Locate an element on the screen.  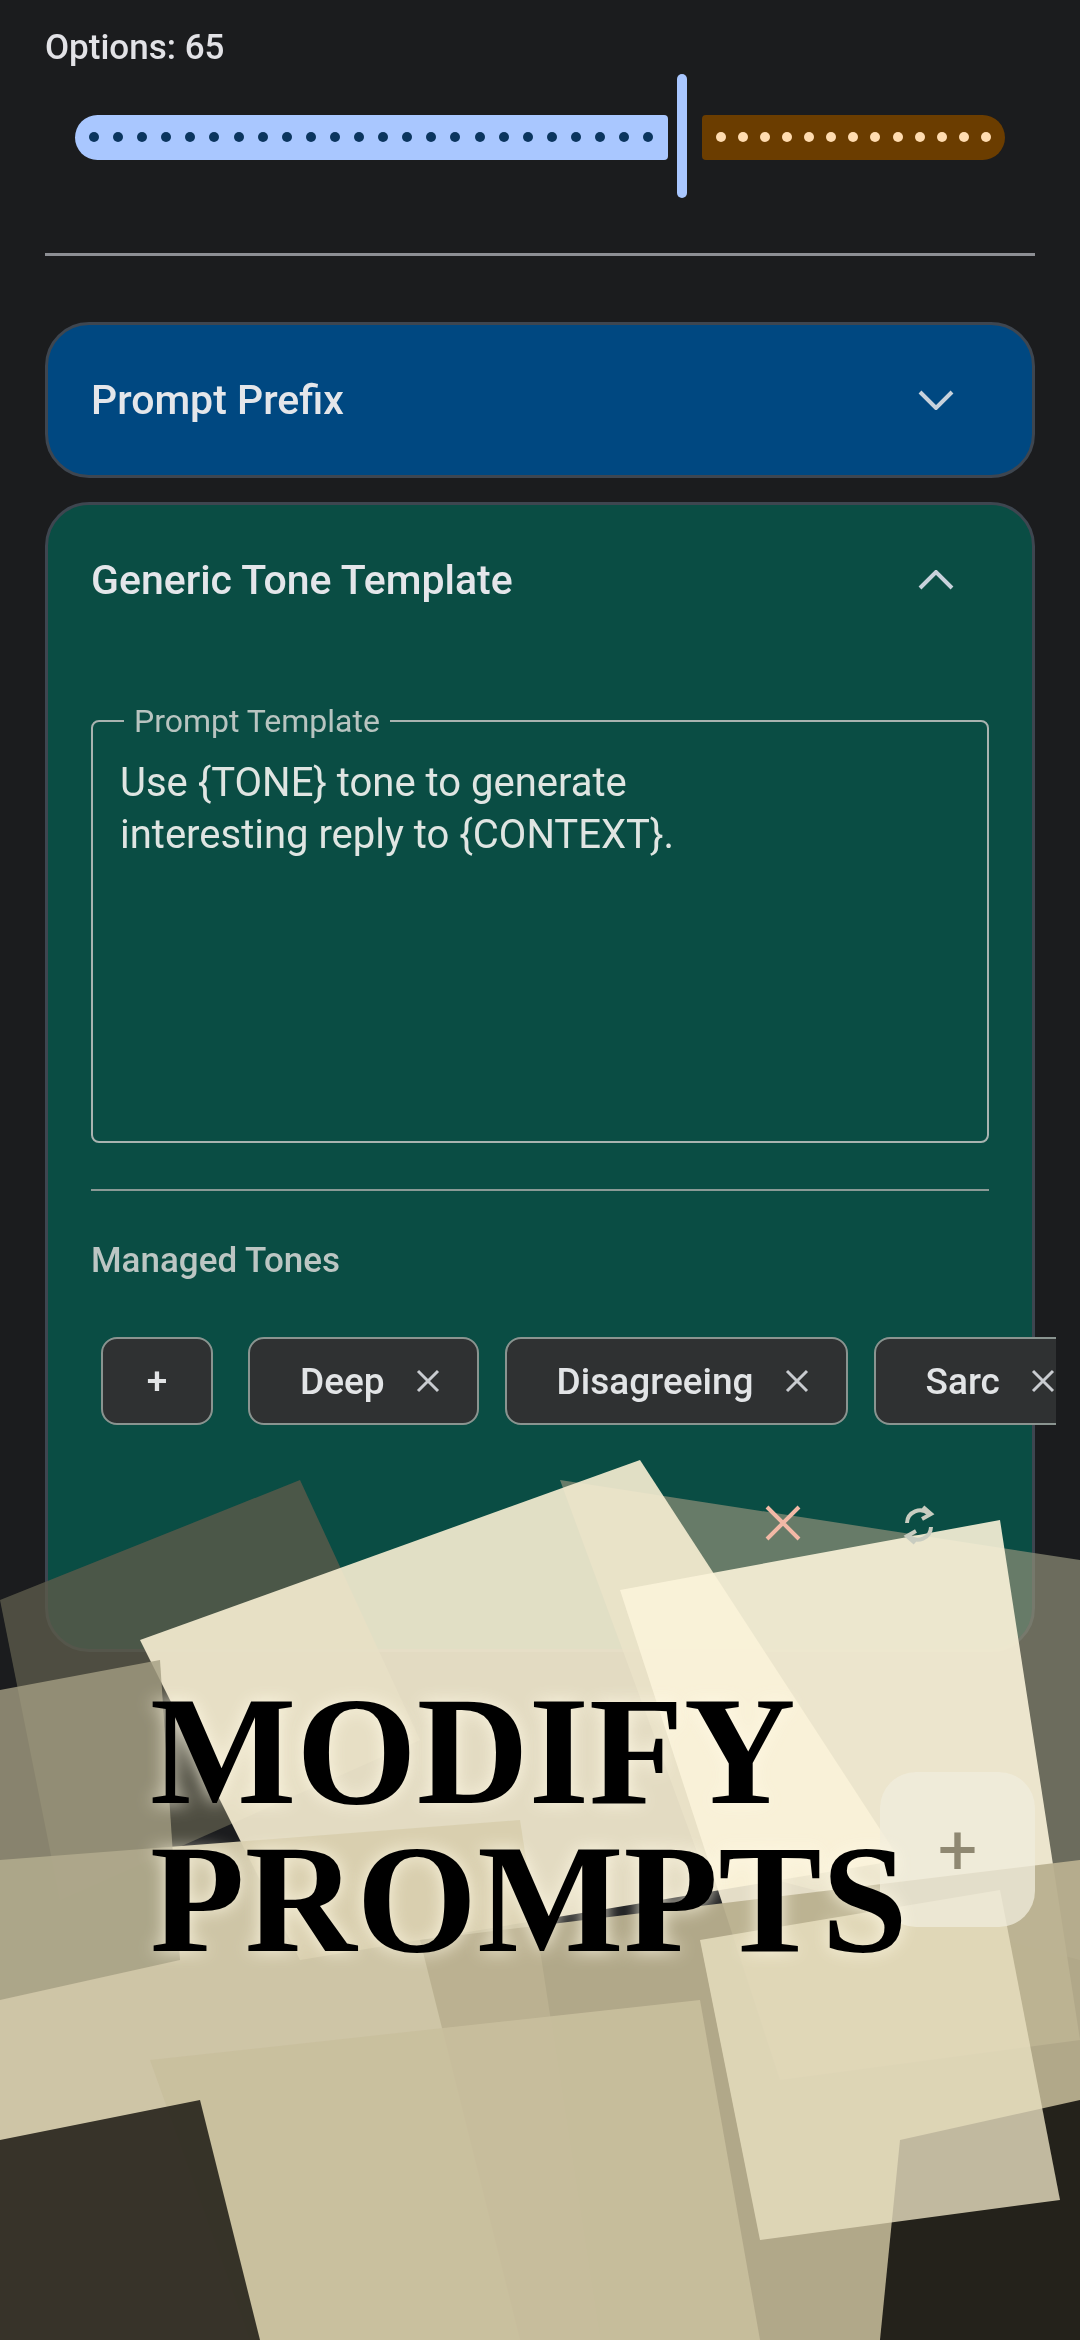
chip-label: Disagreeing is located at coordinates (655, 1381).